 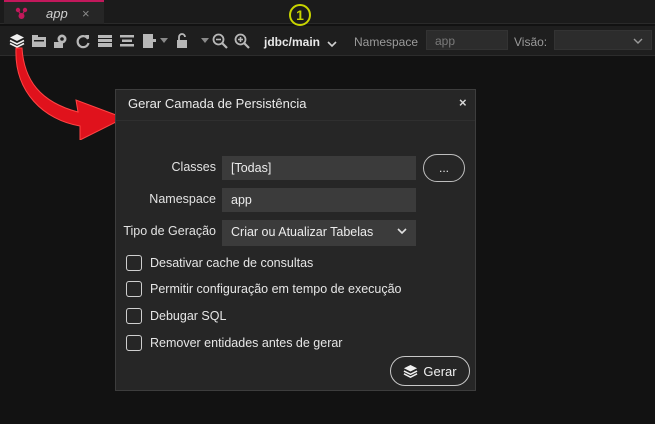 I want to click on layers-icon, so click(x=410, y=371).